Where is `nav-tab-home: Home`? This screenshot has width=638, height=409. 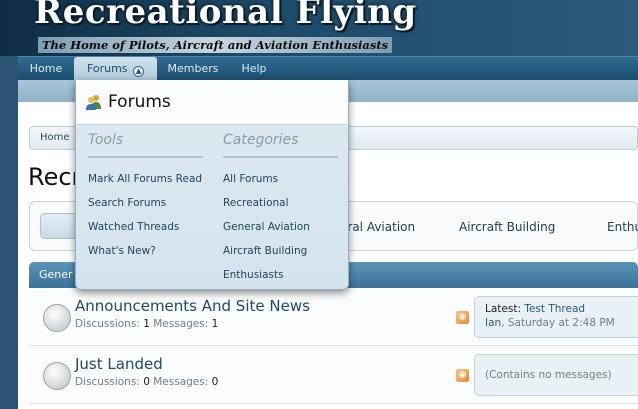 nav-tab-home: Home is located at coordinates (46, 68).